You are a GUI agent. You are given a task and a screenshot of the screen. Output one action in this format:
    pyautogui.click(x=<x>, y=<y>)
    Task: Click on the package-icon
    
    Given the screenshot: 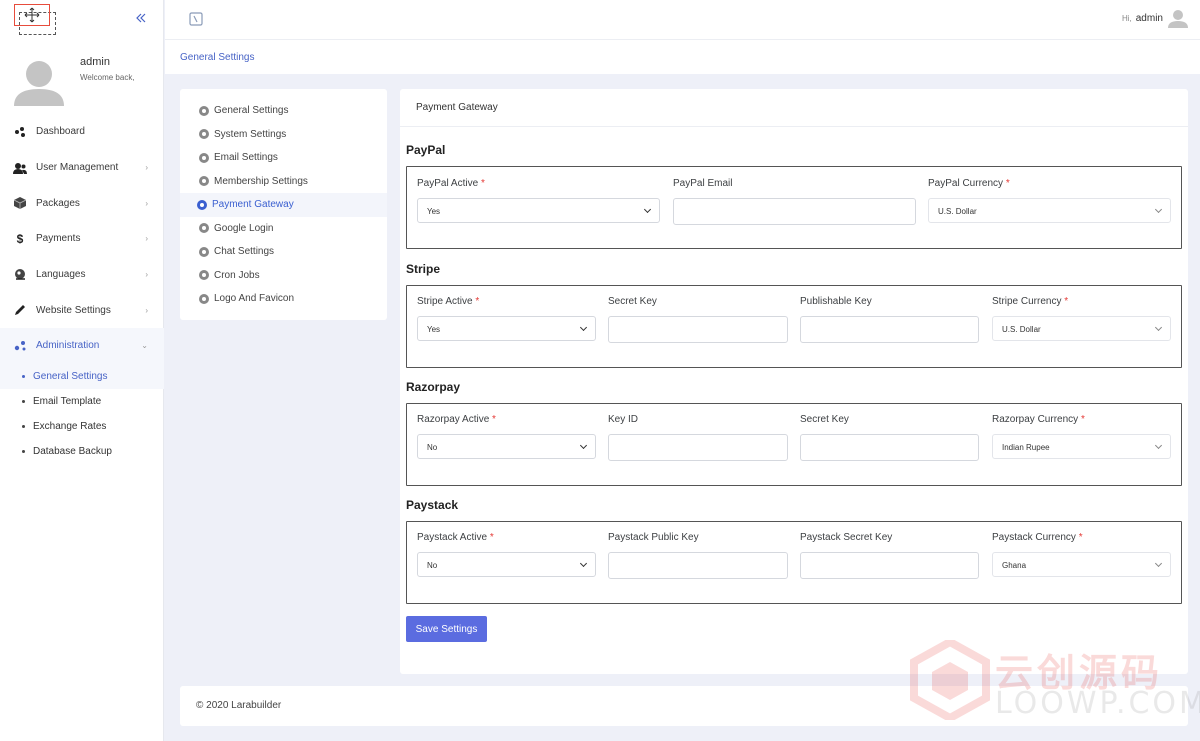 What is the action you would take?
    pyautogui.click(x=20, y=203)
    